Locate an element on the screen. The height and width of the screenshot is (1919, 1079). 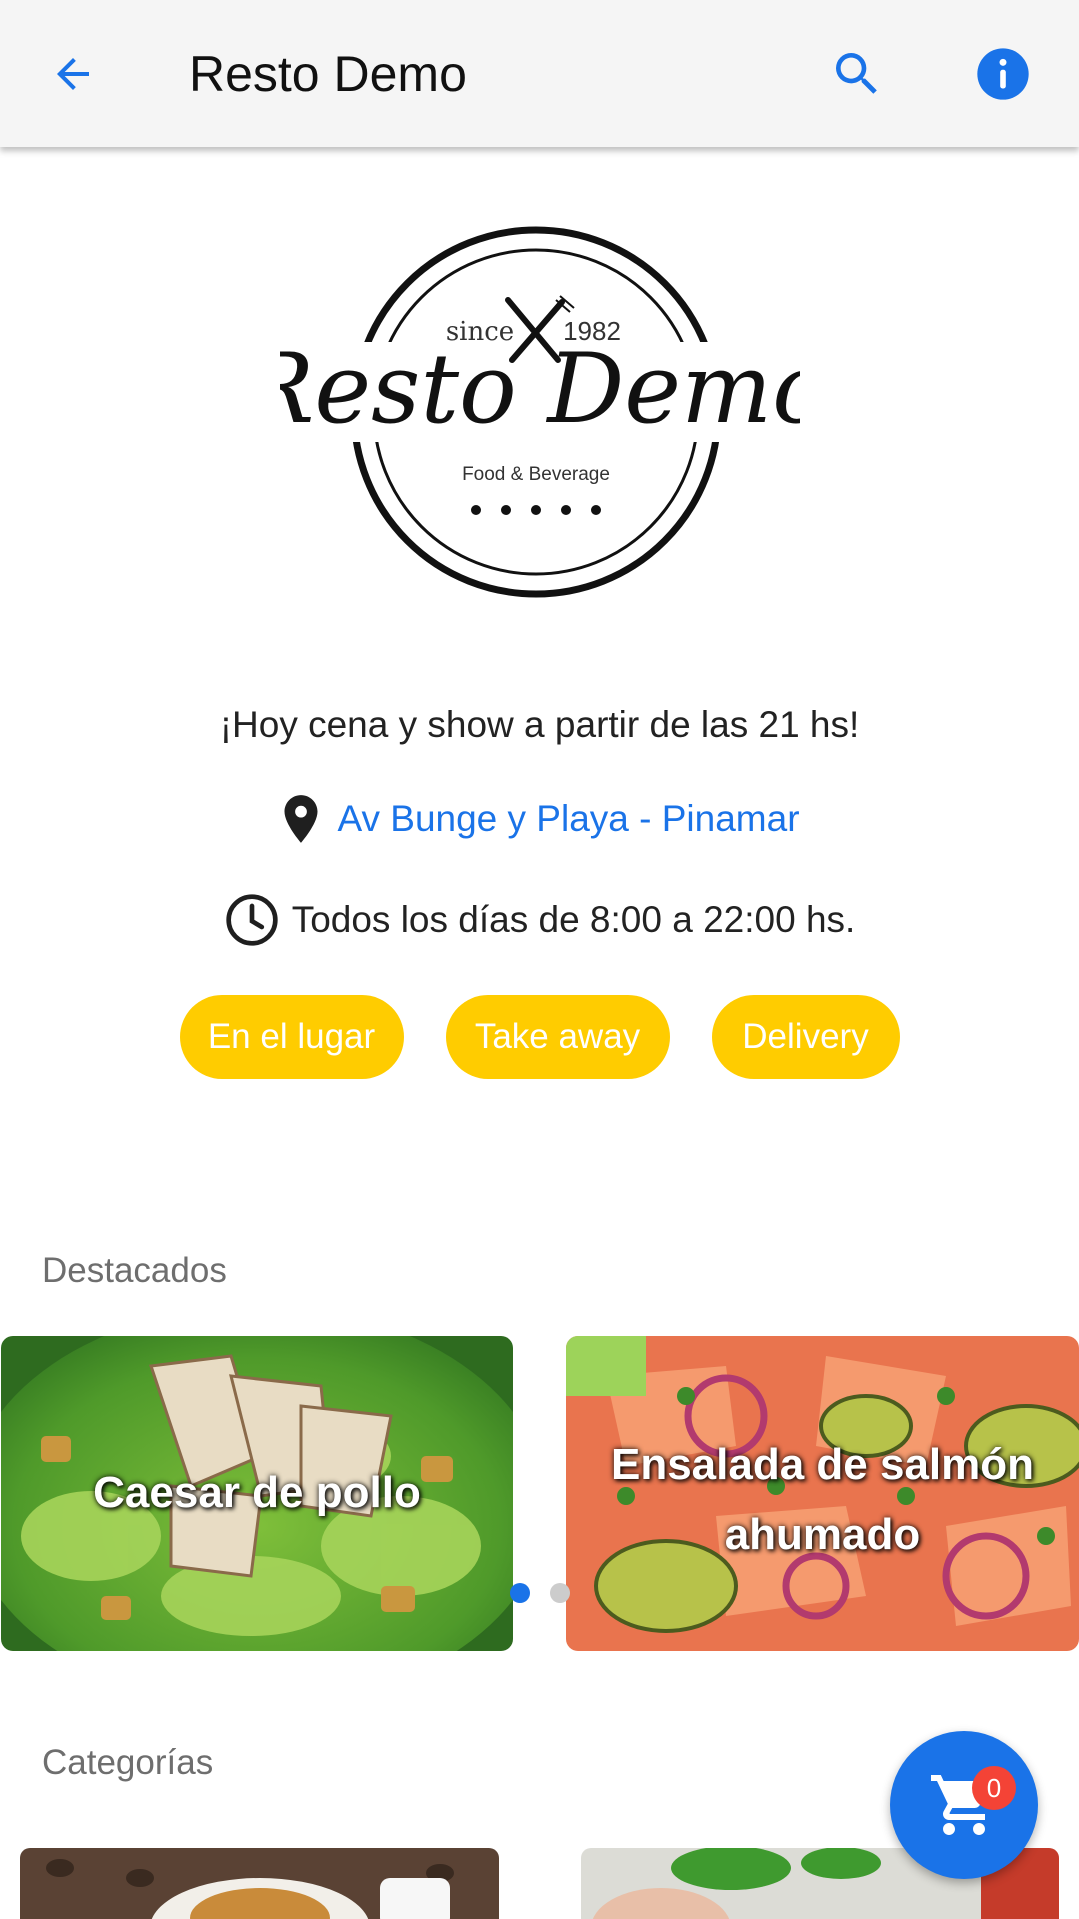
featured-card-label: Caesar de pollo is located at coordinates (257, 1492).